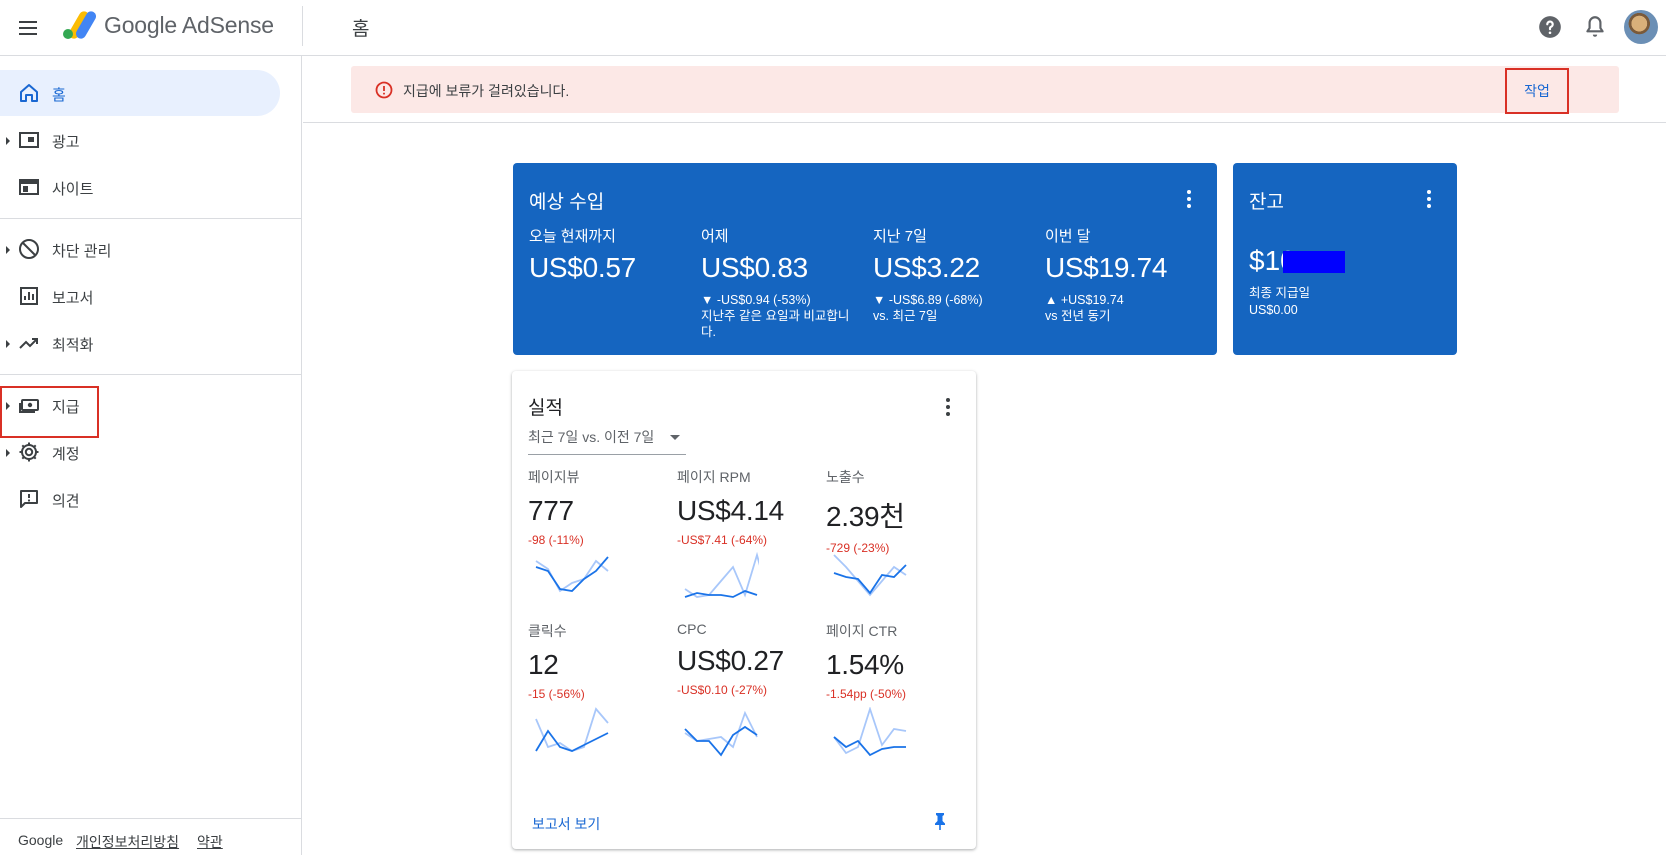 The image size is (1666, 855). Describe the element at coordinates (66, 501) in the screenshot. I see `sidebar-item-label: 의견` at that location.